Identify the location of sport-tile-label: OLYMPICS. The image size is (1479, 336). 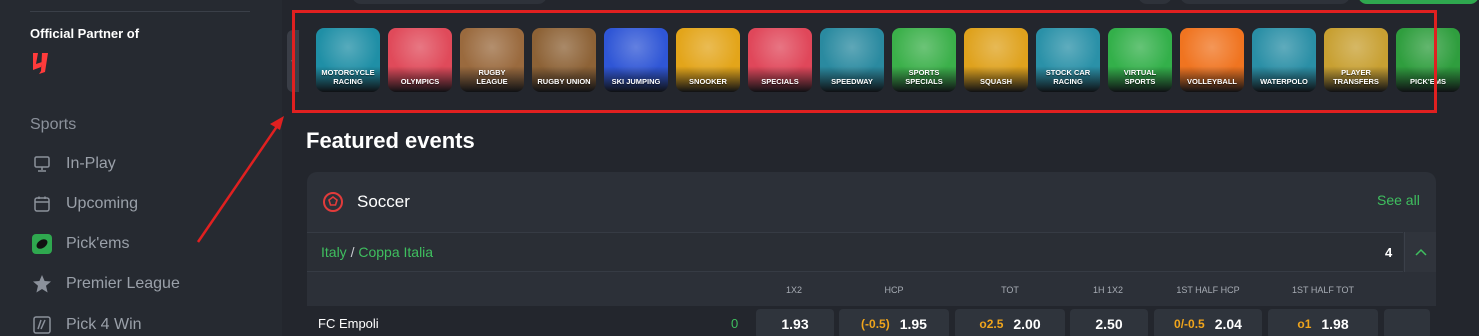
(420, 81).